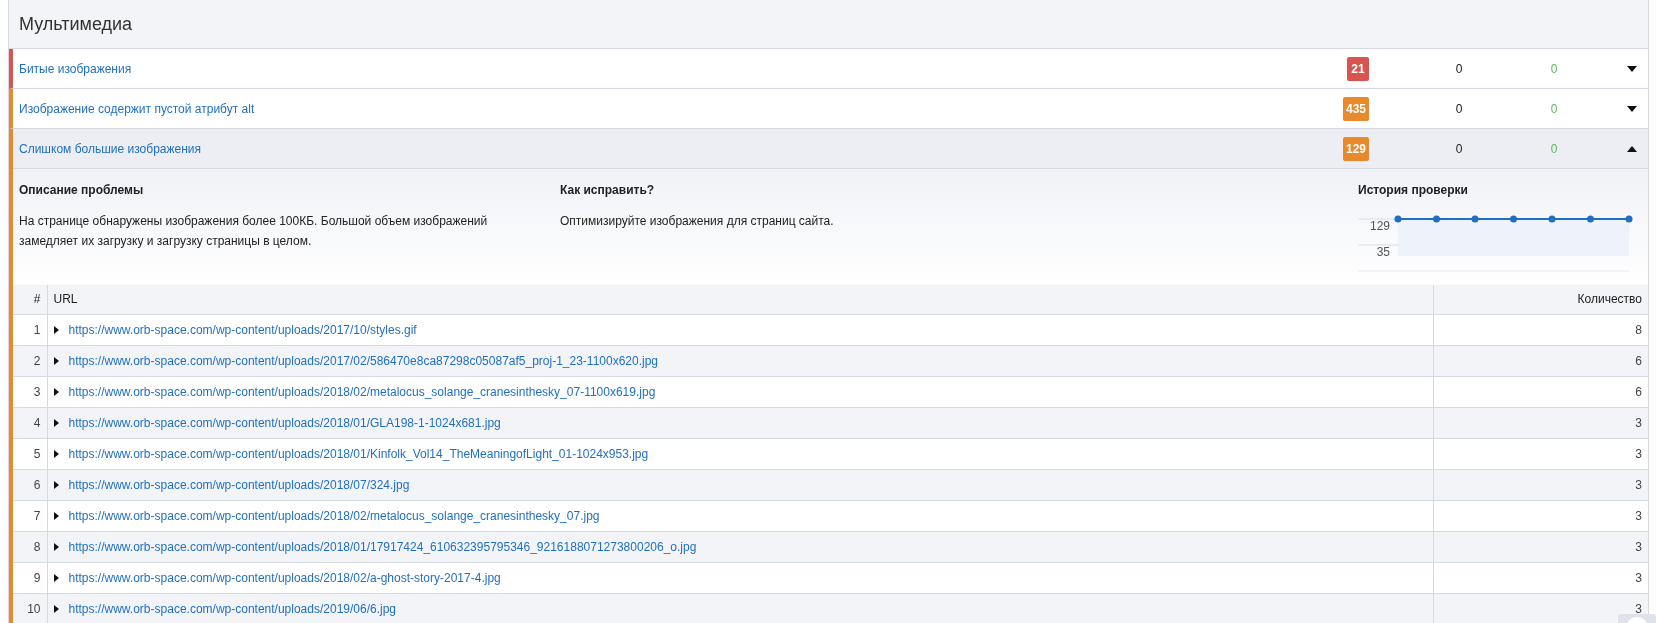 The height and width of the screenshot is (623, 1656). What do you see at coordinates (680, 68) in the screenshot?
I see `issue-link: Битые изображения` at bounding box center [680, 68].